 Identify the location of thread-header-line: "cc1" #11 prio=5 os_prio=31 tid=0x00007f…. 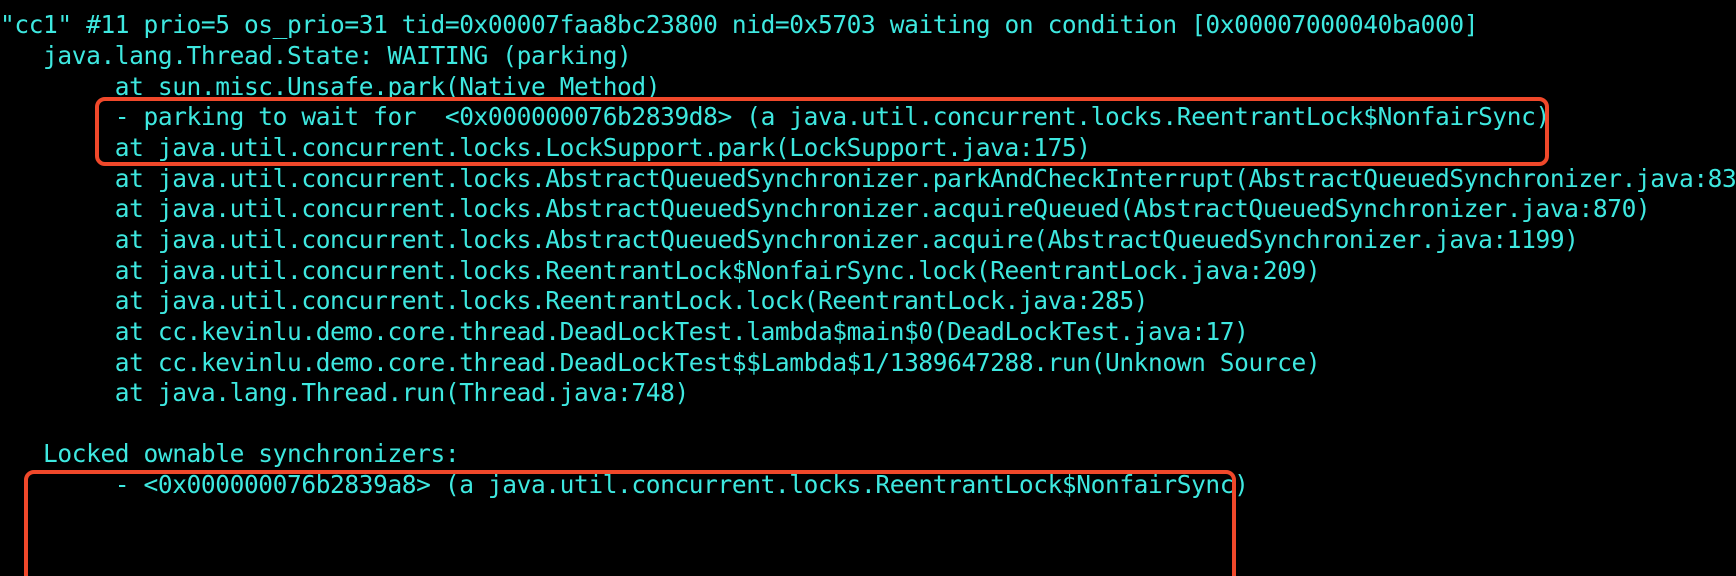
(739, 24).